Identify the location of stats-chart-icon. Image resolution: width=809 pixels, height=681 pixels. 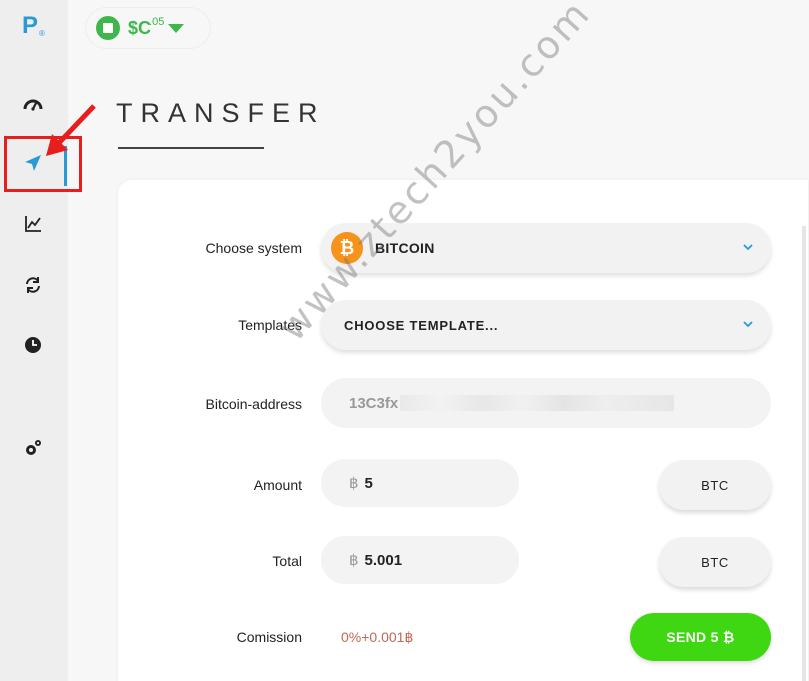
(33, 224).